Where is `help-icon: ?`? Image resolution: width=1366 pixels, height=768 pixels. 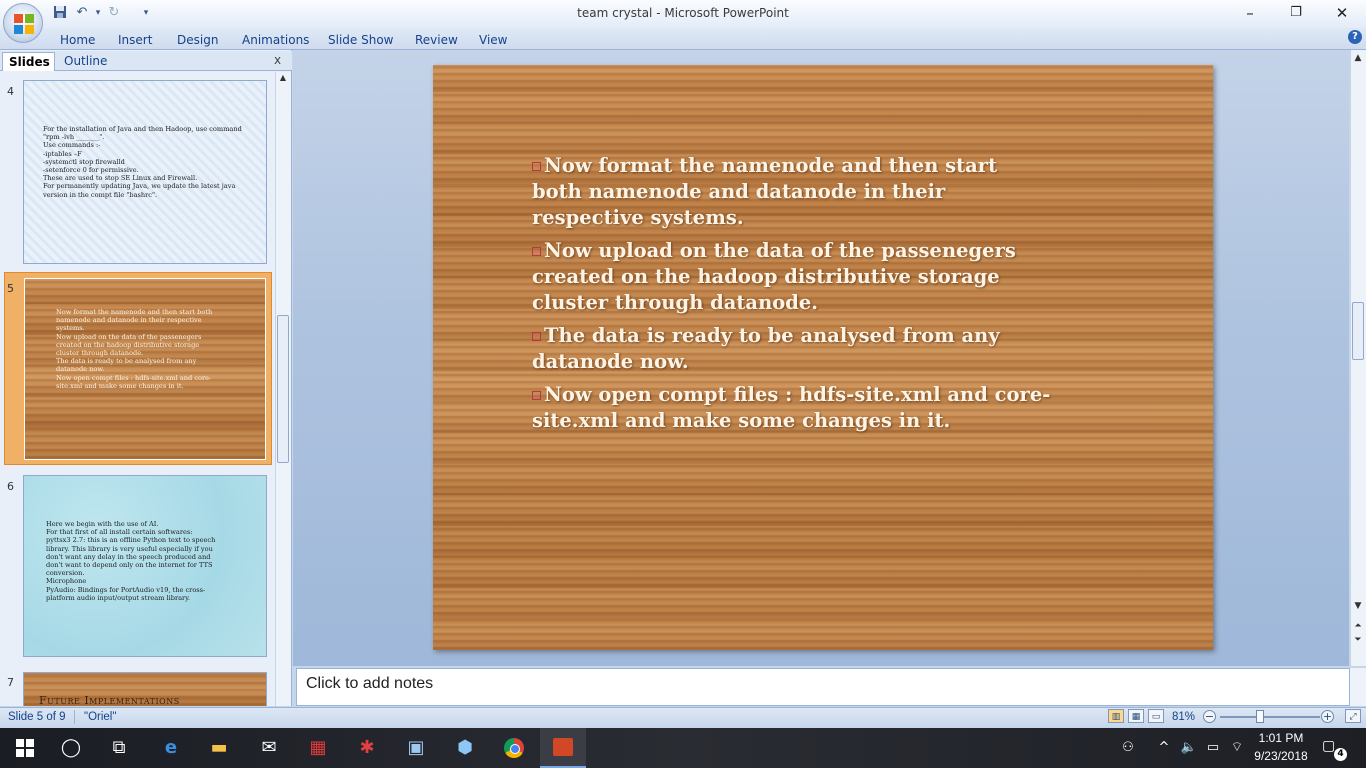 help-icon: ? is located at coordinates (1355, 37).